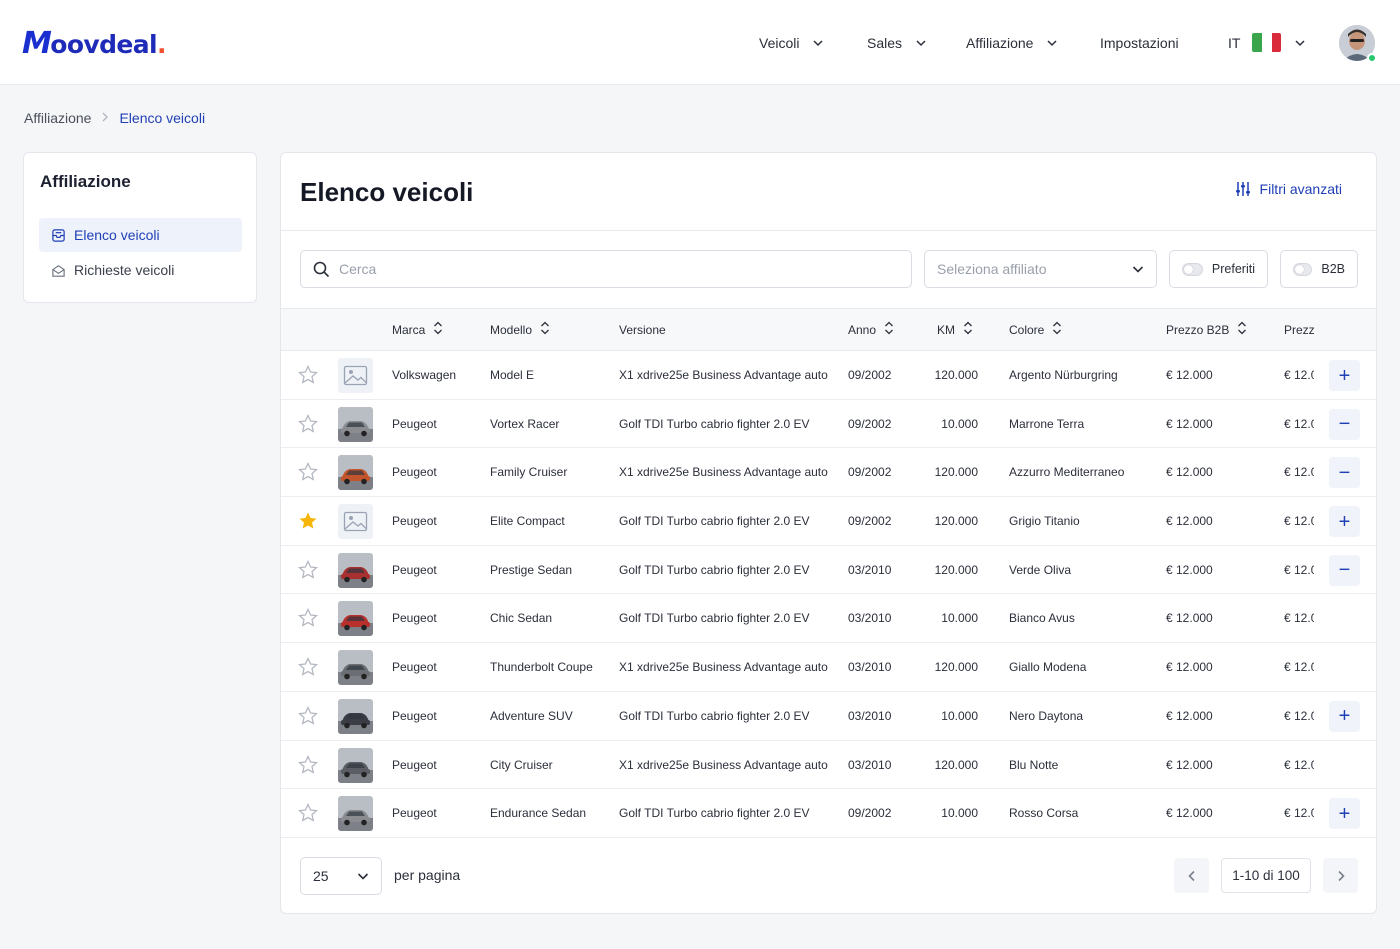 This screenshot has width=1400, height=949. Describe the element at coordinates (1191, 875) in the screenshot. I see `previous-page-button` at that location.